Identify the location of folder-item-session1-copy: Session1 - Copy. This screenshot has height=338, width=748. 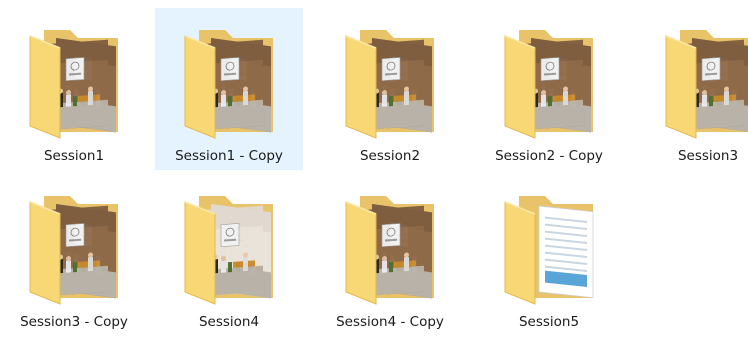
(229, 89).